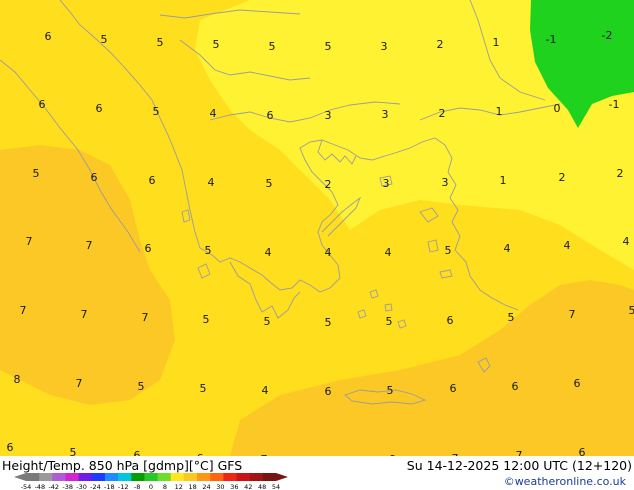 The width and height of the screenshot is (634, 490). What do you see at coordinates (179, 486) in the screenshot?
I see `color-scale-tick-label: 12` at bounding box center [179, 486].